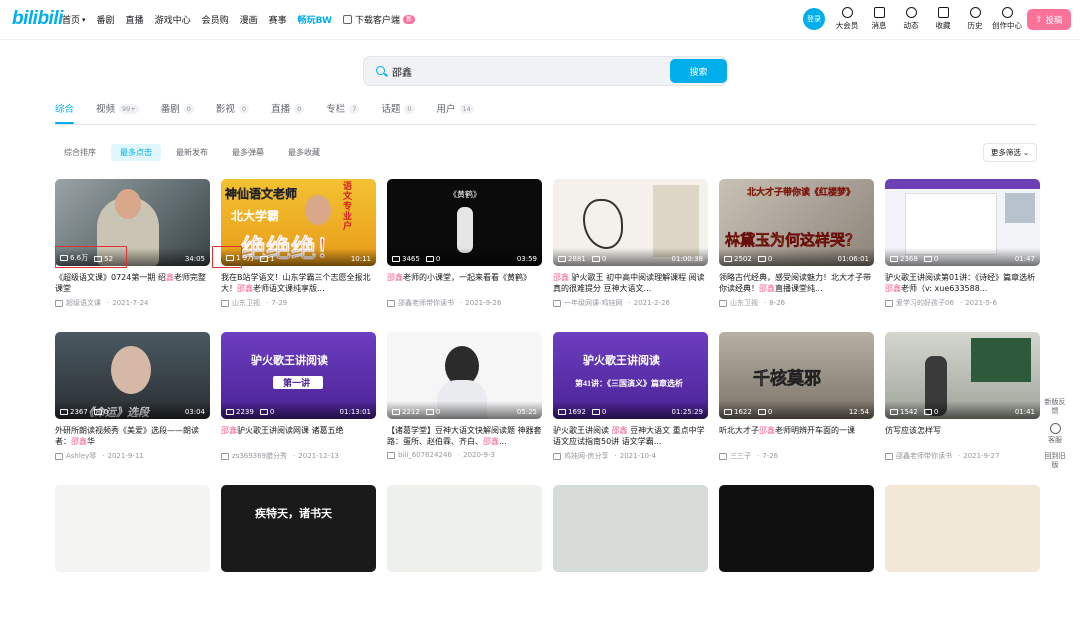  I want to click on search-button: 搜索, so click(698, 71).